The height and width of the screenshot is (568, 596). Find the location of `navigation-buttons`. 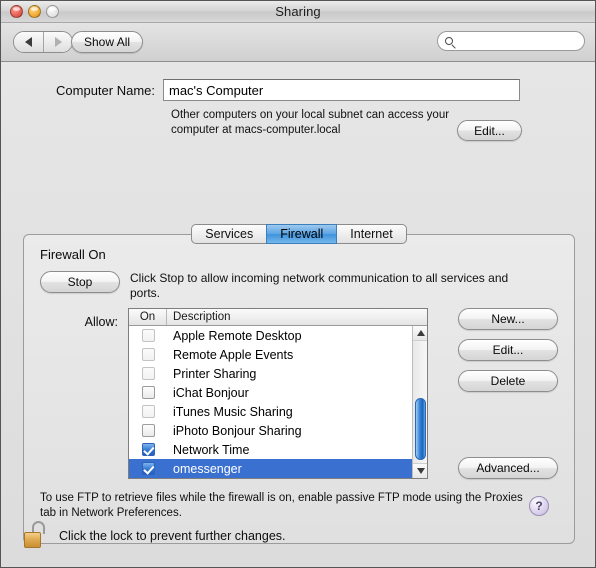

navigation-buttons is located at coordinates (43, 42).